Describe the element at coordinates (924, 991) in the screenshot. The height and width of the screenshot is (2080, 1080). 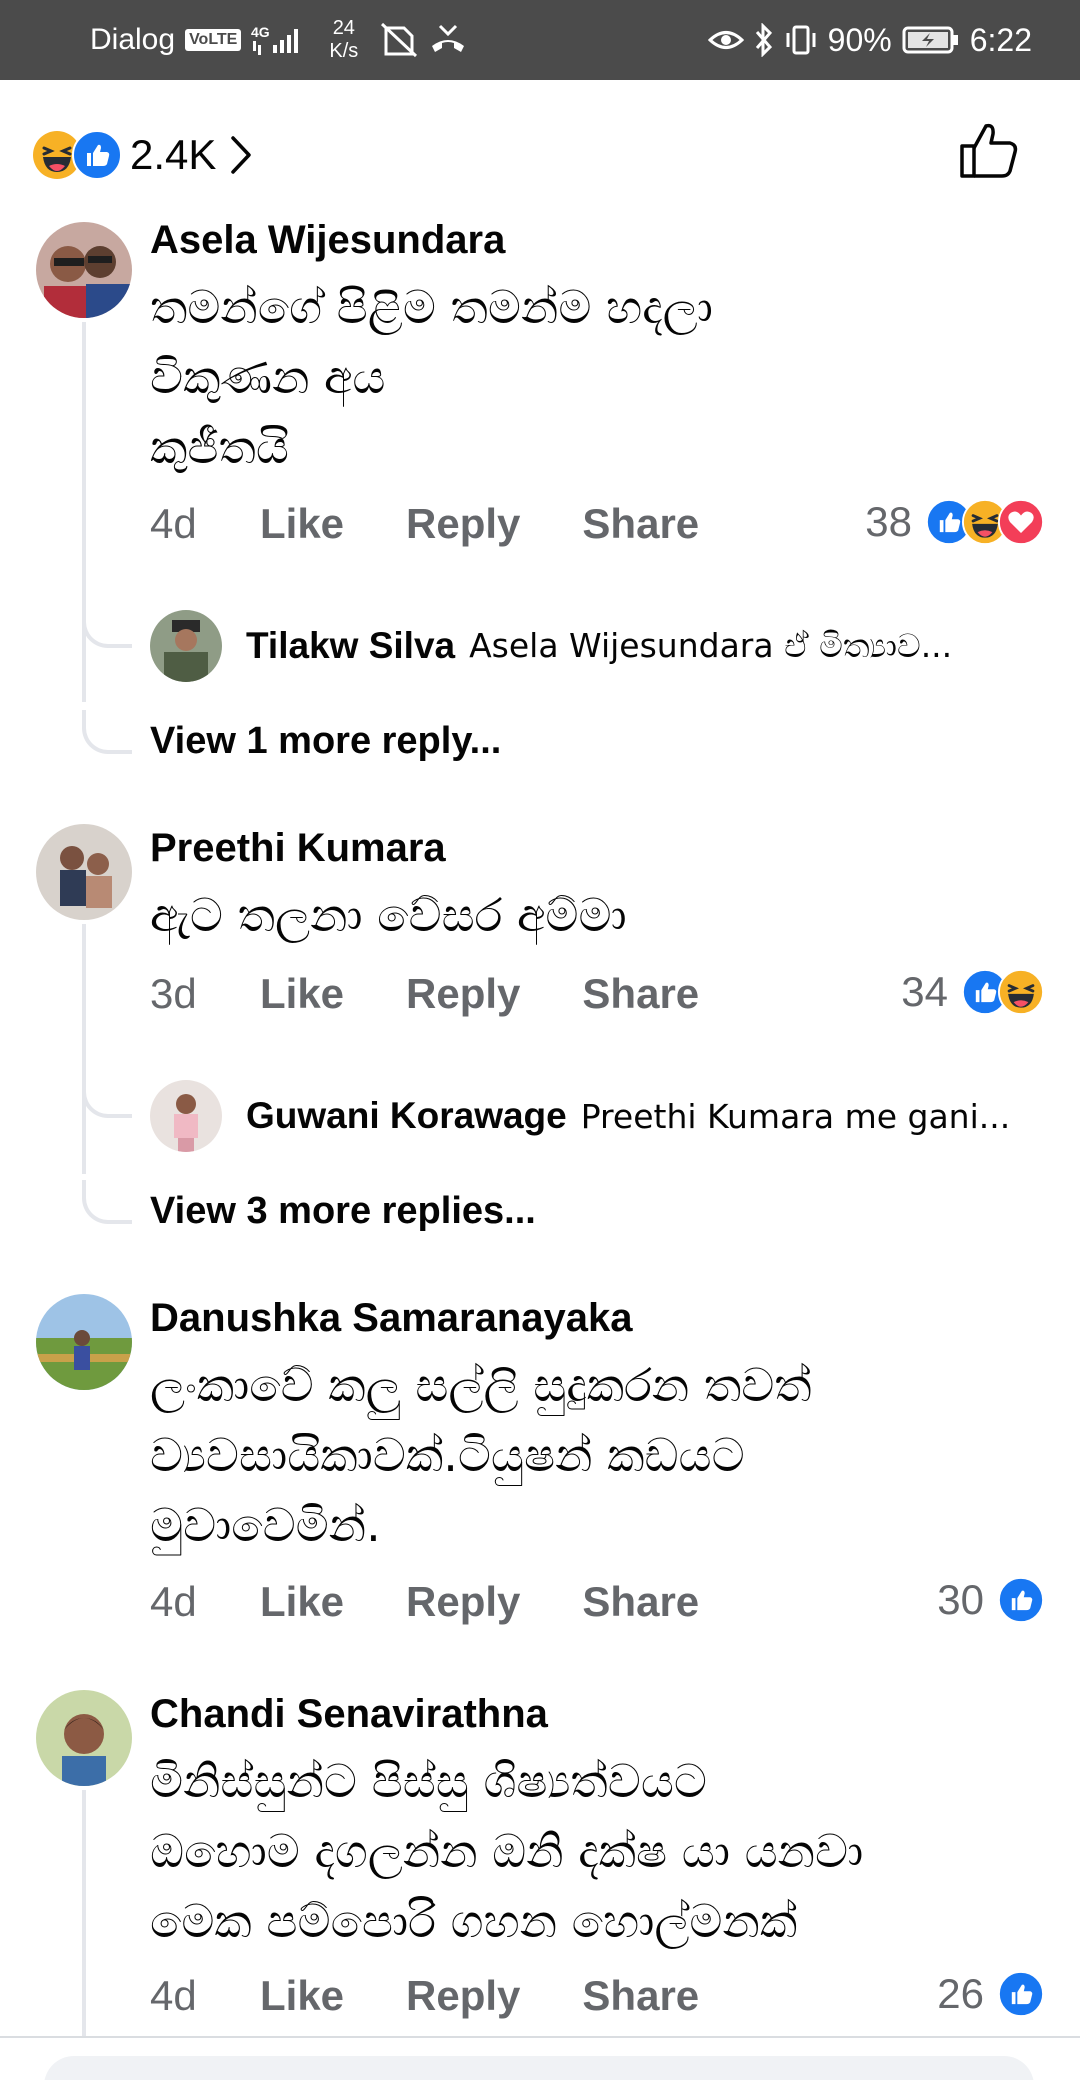
I see `comment-reaction-count: 34` at that location.